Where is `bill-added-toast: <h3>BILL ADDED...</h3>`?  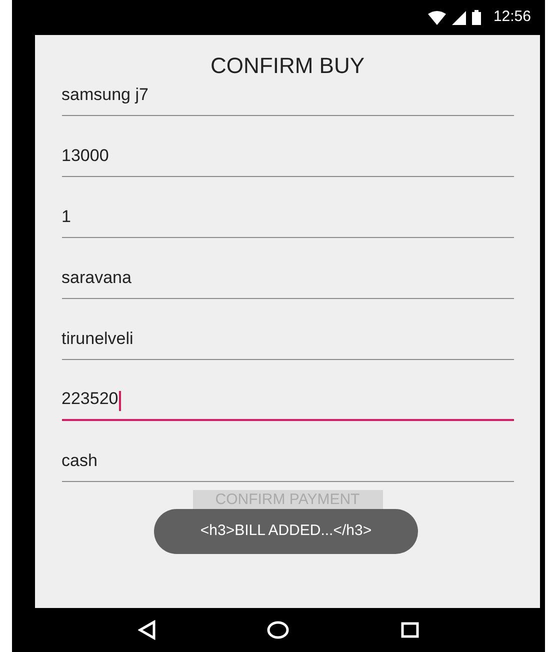 bill-added-toast: <h3>BILL ADDED...</h3> is located at coordinates (286, 531).